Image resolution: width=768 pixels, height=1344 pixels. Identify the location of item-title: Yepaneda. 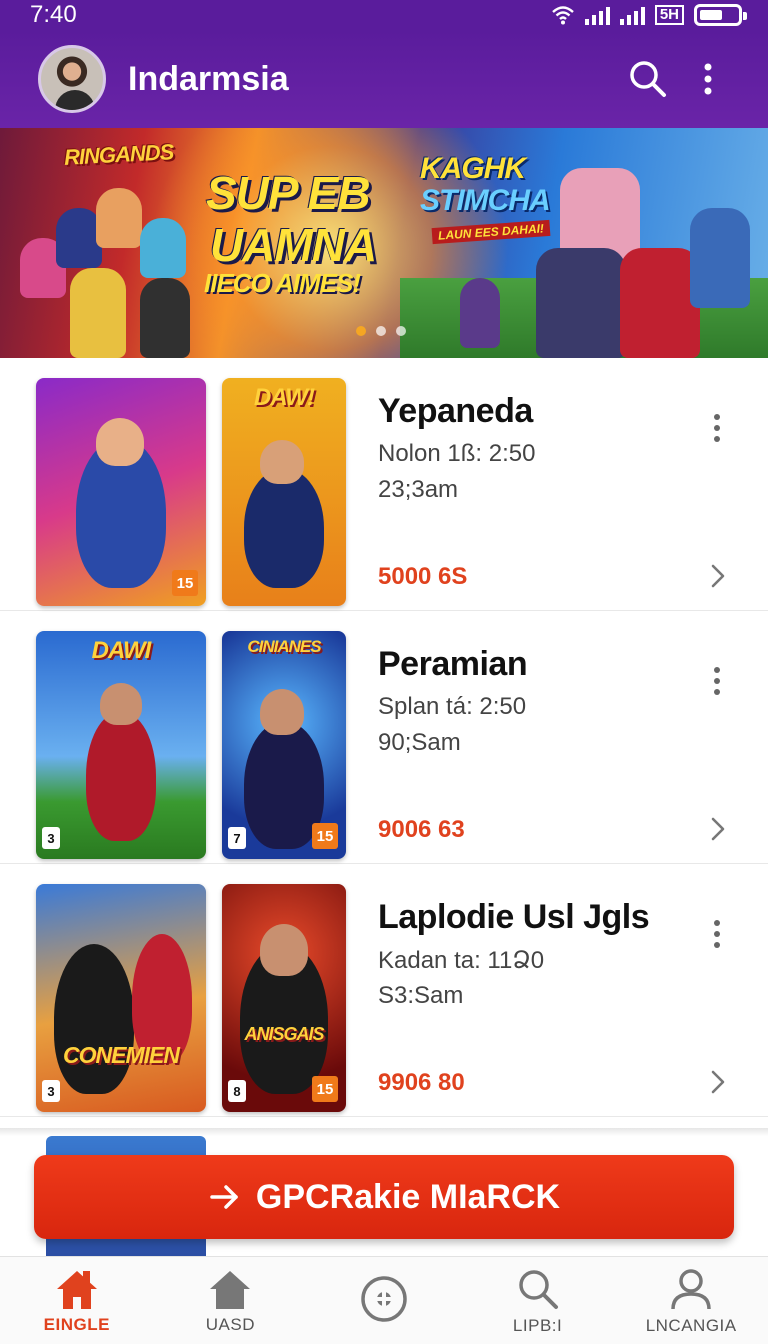
(455, 411).